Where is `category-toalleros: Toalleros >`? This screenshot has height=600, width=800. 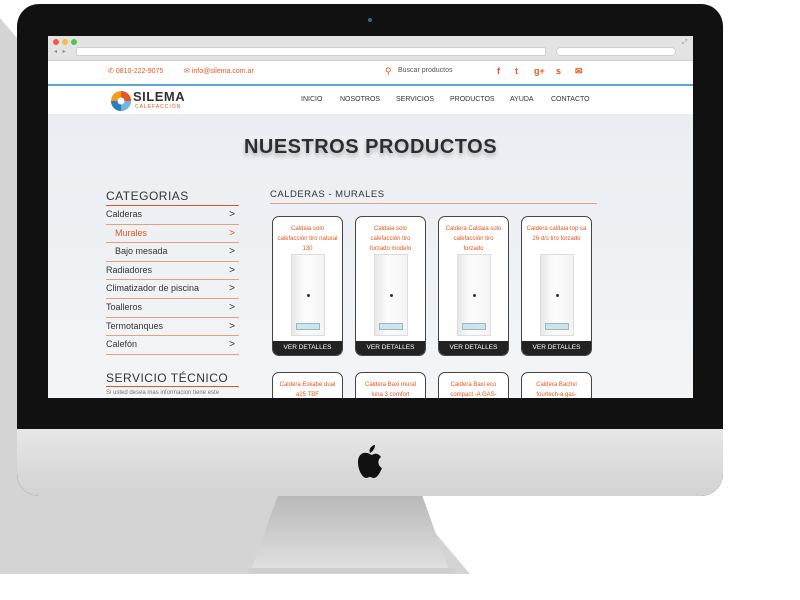
category-toalleros: Toalleros > is located at coordinates (172, 308).